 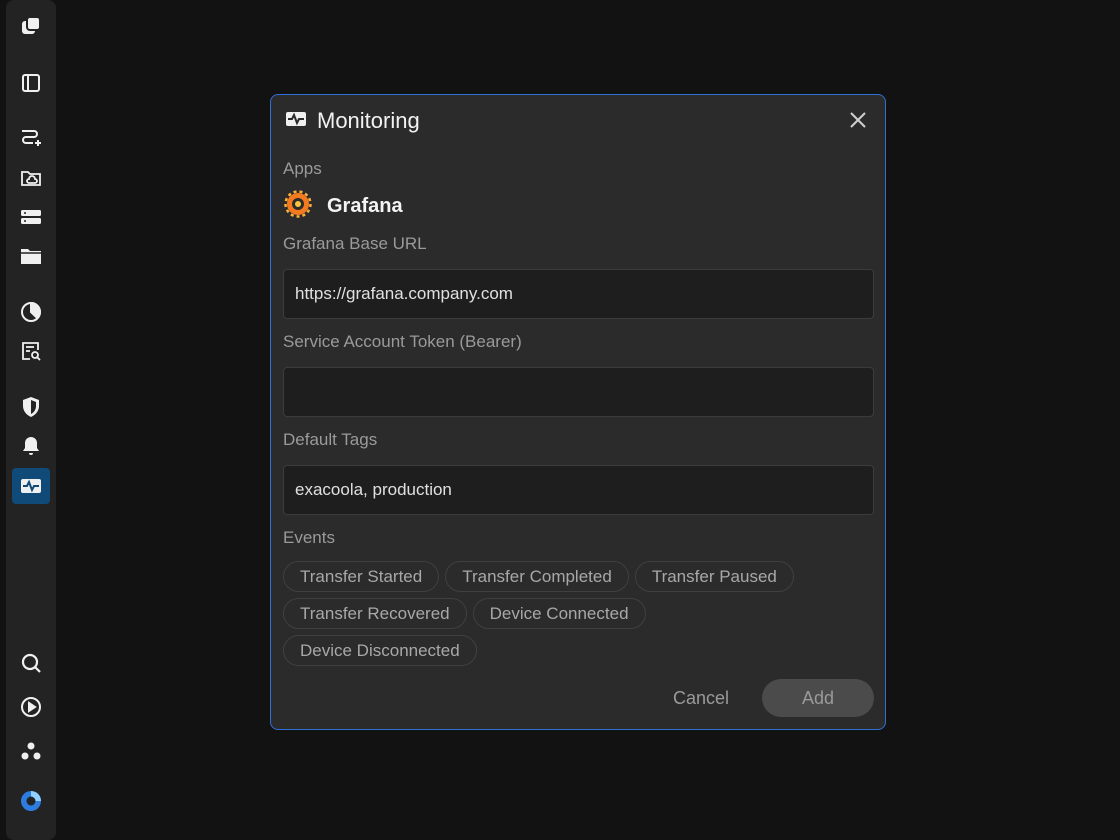 What do you see at coordinates (31, 137) in the screenshot?
I see `route-add-icon` at bounding box center [31, 137].